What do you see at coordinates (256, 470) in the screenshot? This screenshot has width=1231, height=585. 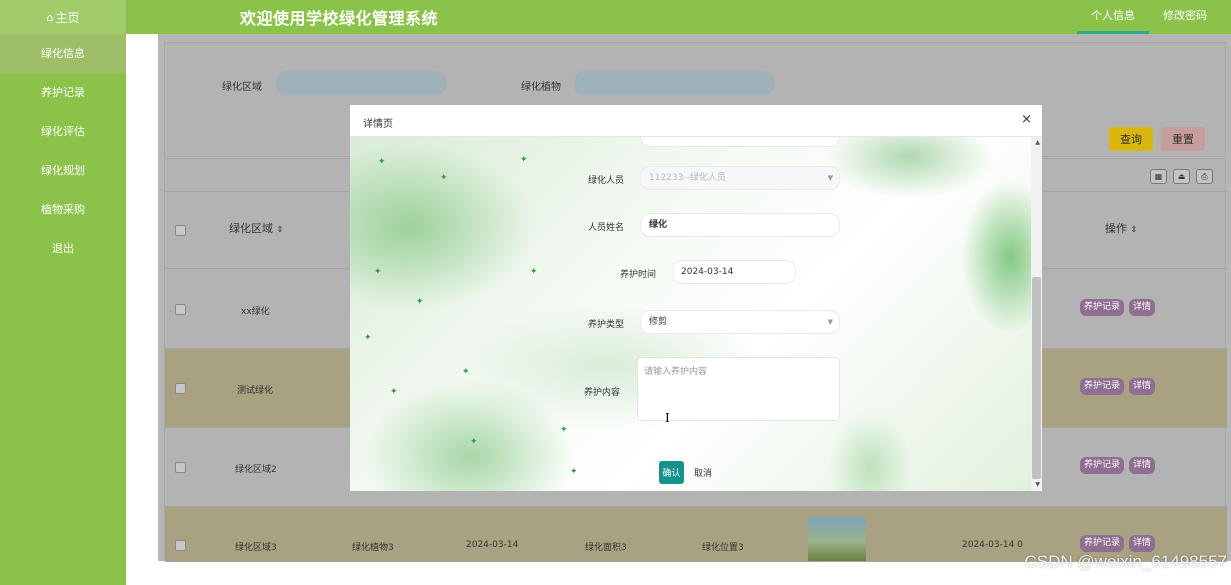 I see `cell-area: 绿化区域2` at bounding box center [256, 470].